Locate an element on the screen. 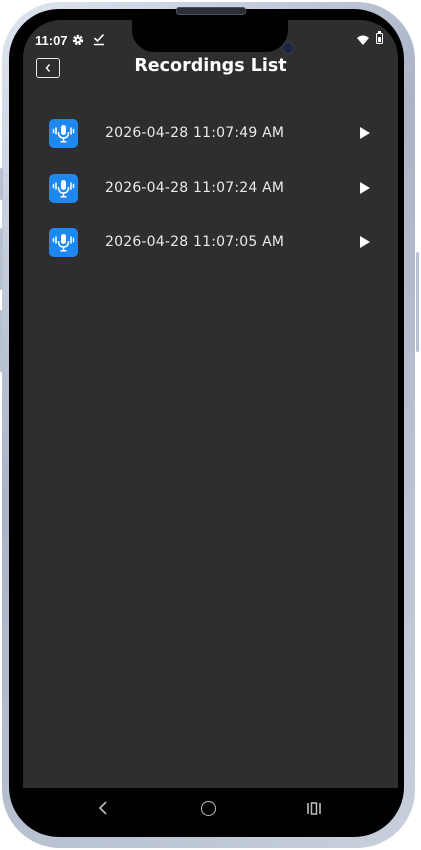  wifi-icon is located at coordinates (363, 40).